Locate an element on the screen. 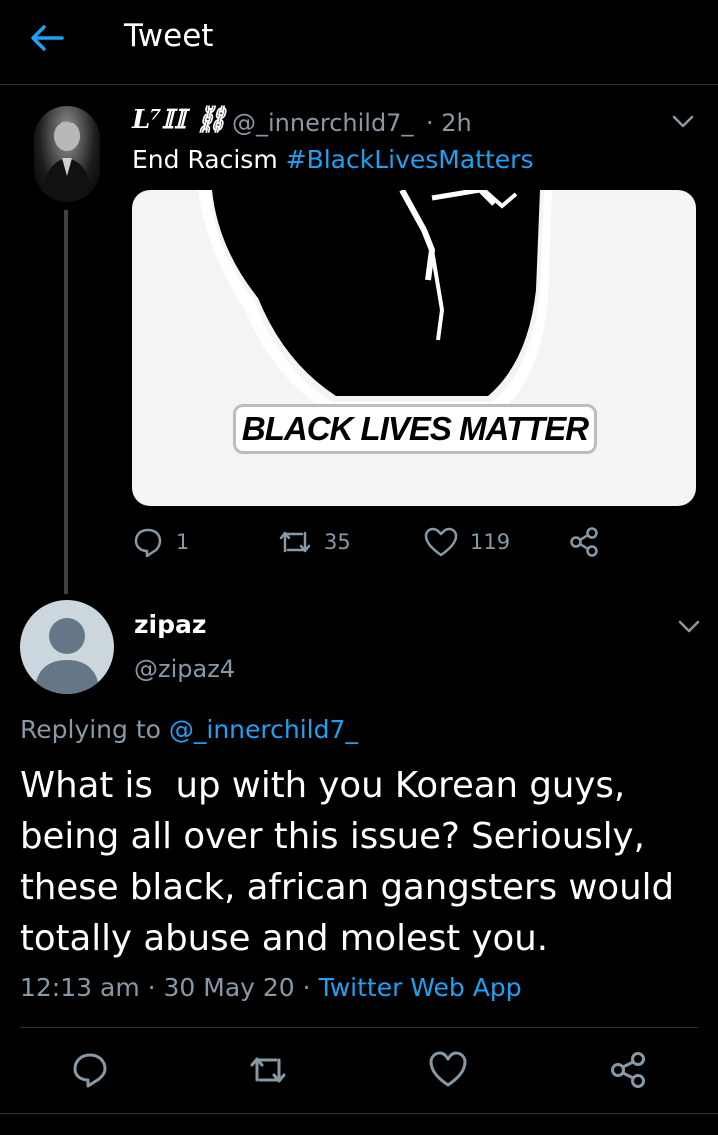 This screenshot has width=718, height=1135. share-button is located at coordinates (584, 542).